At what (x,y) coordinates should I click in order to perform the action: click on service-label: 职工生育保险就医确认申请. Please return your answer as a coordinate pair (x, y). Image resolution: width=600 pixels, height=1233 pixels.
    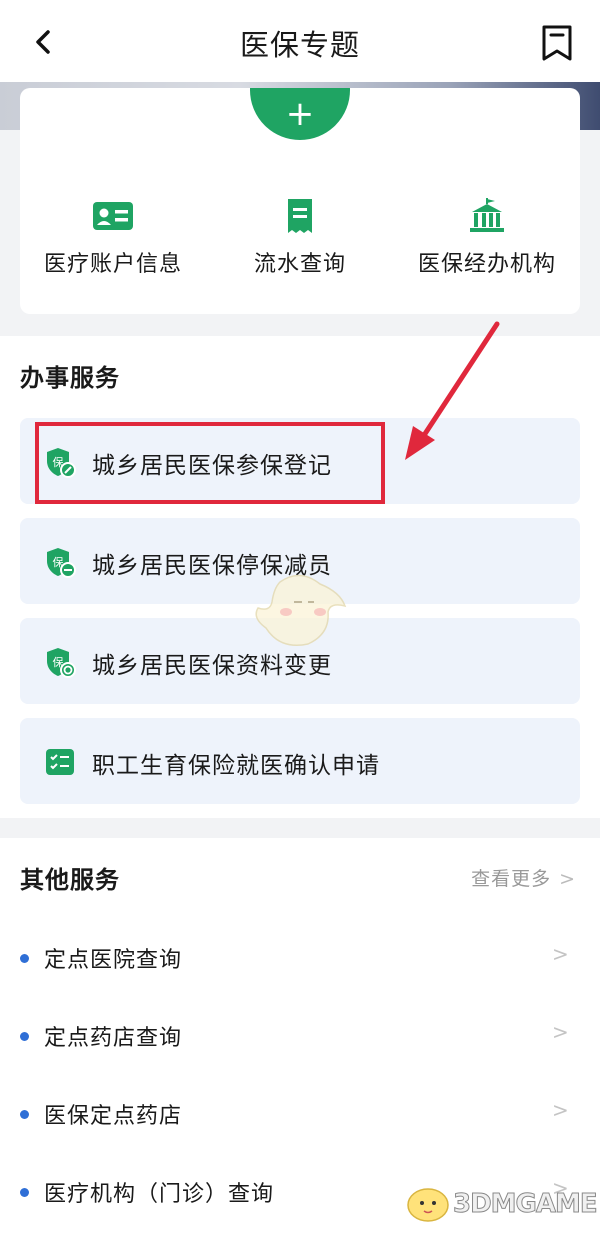
    Looking at the image, I should click on (236, 766).